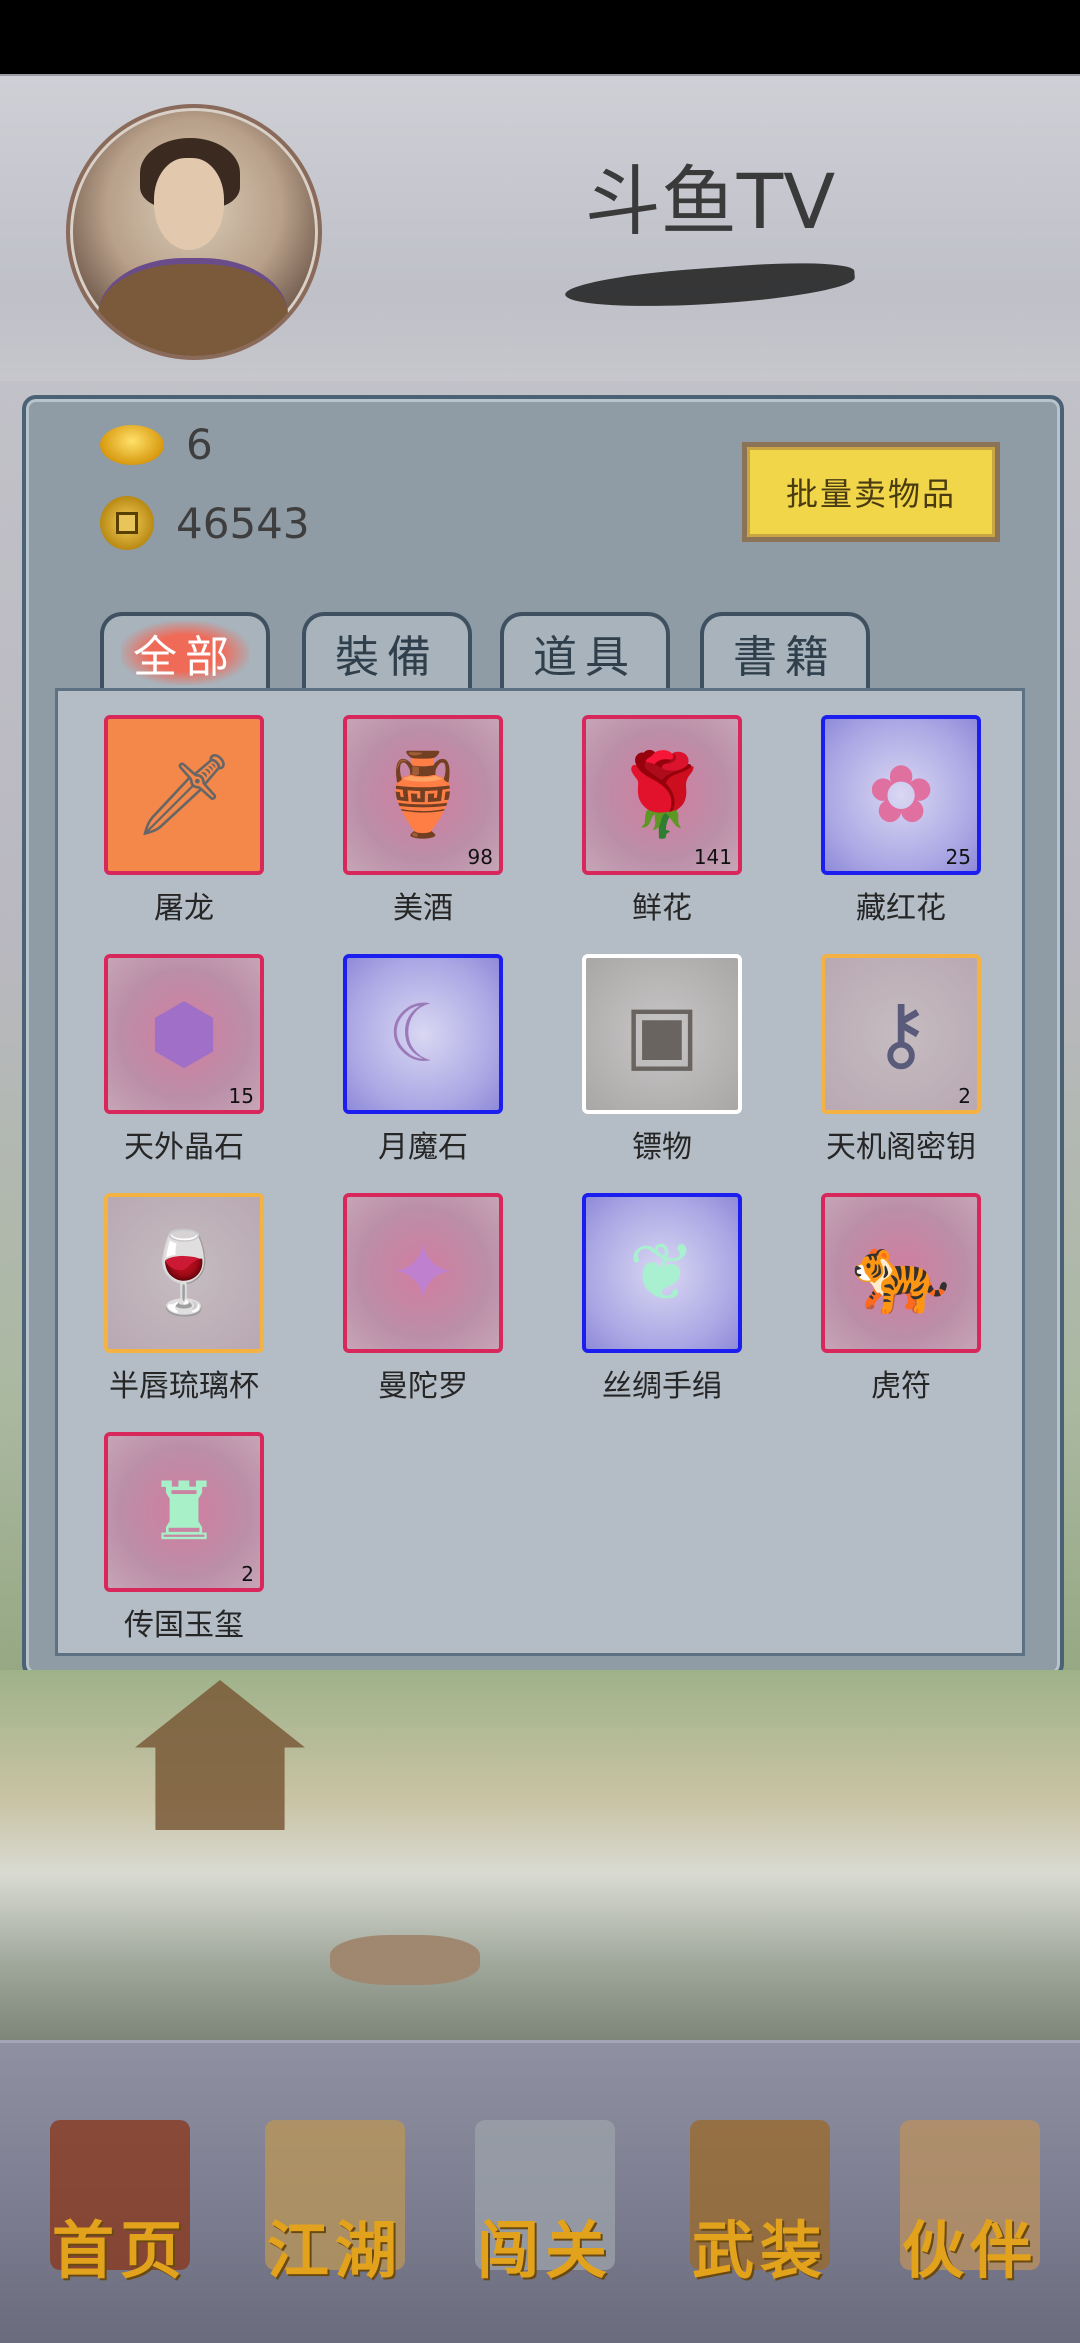 Image resolution: width=1080 pixels, height=2343 pixels. What do you see at coordinates (387, 657) in the screenshot?
I see `tab-equipment-label: 裝備` at bounding box center [387, 657].